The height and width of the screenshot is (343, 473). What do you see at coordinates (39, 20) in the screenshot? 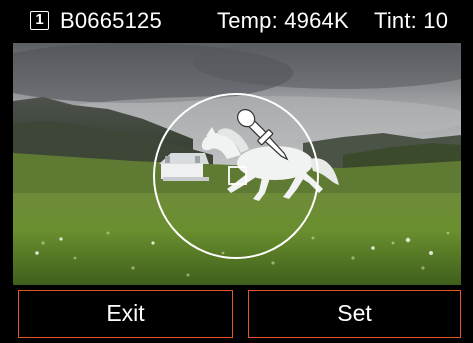
I see `frame-number-badge: 1` at bounding box center [39, 20].